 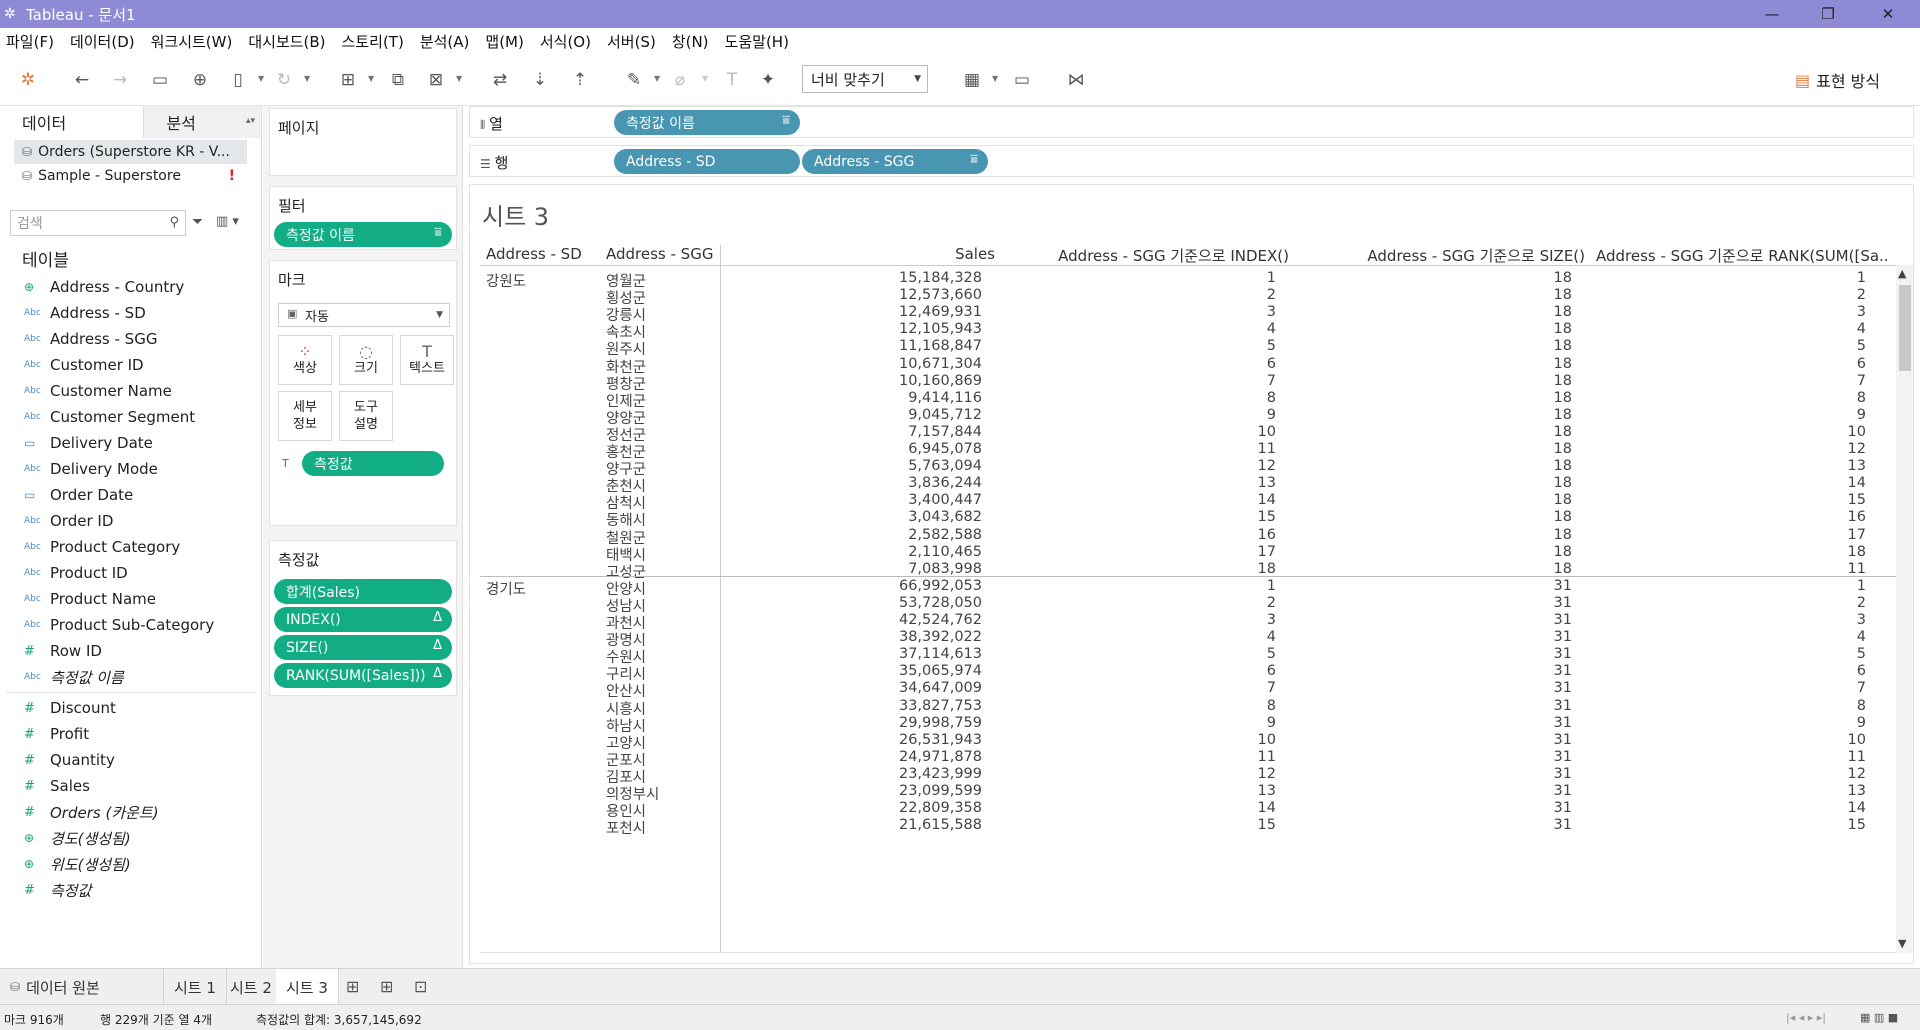 What do you see at coordinates (940, 620) in the screenshot?
I see `cell-sales: 42,524,762` at bounding box center [940, 620].